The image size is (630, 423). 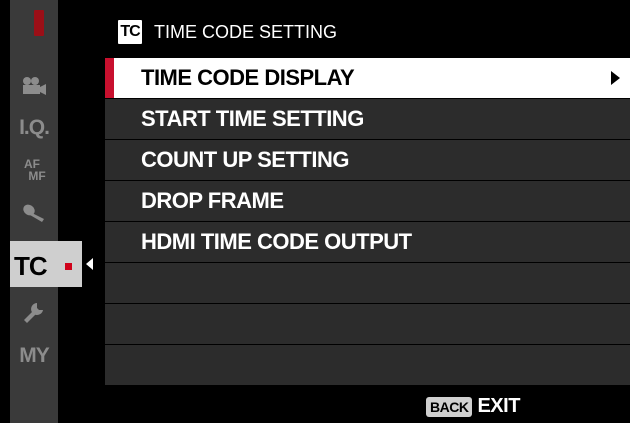 I want to click on menu-item-drop-frame: DROP FRAME, so click(x=367, y=201).